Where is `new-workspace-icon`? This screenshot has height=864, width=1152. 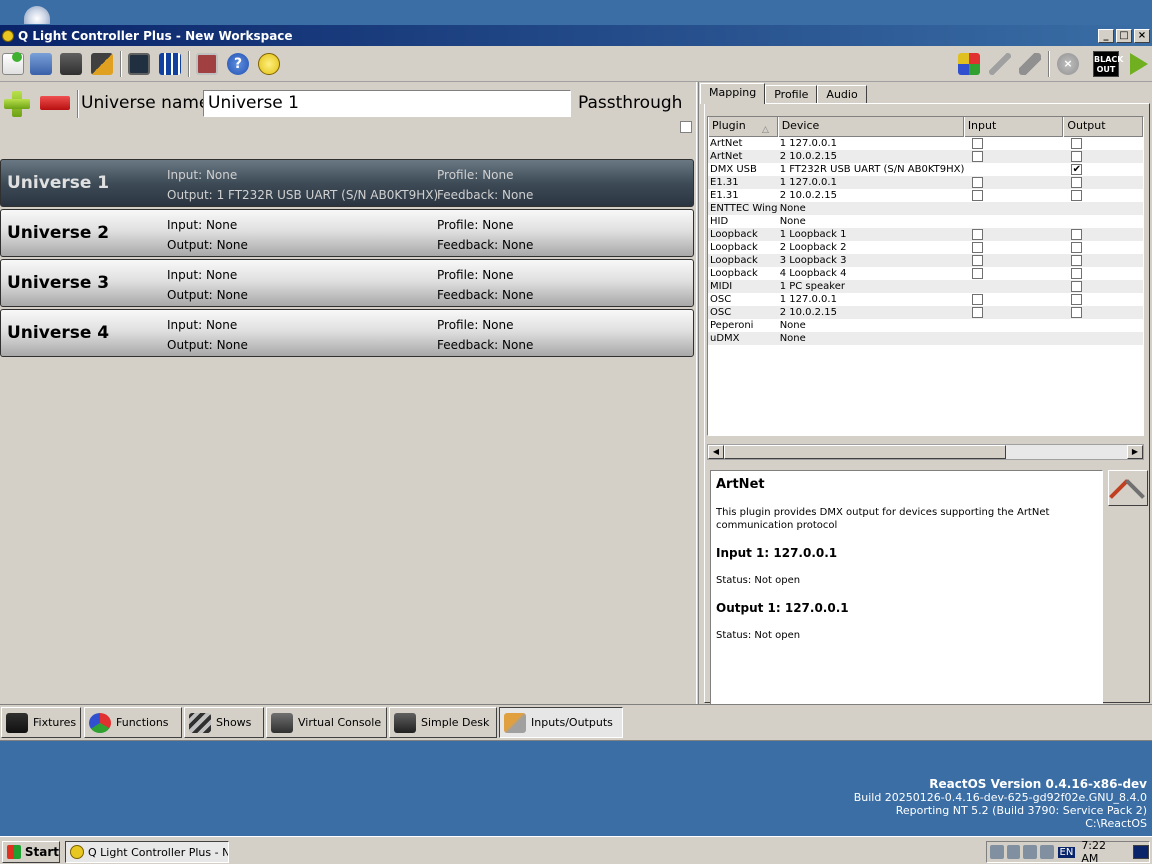
new-workspace-icon is located at coordinates (13, 64).